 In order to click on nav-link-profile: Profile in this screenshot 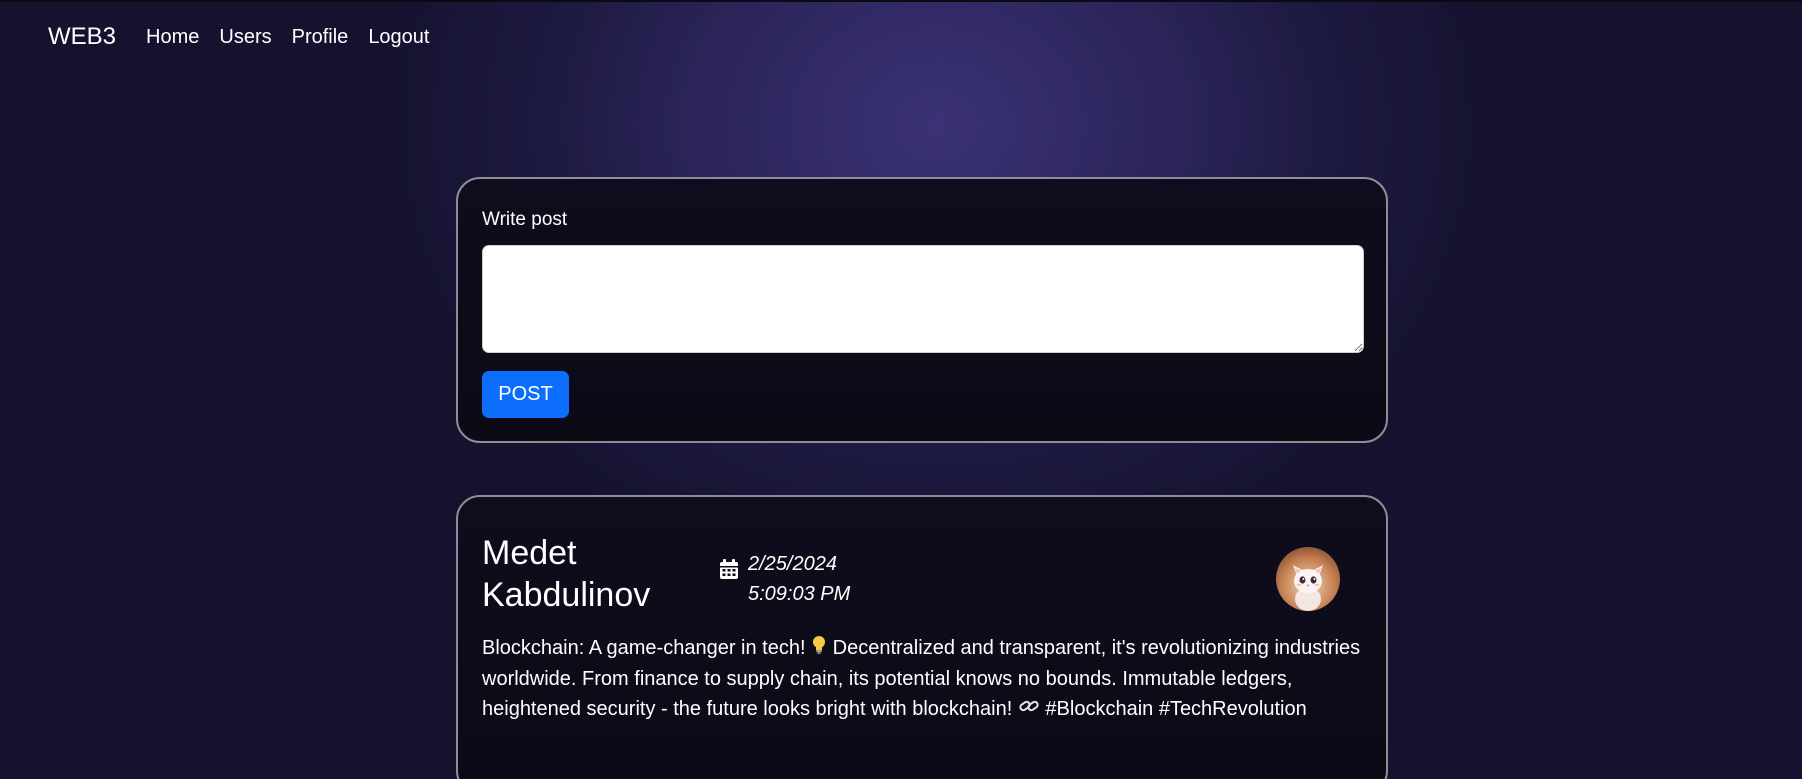, I will do `click(320, 37)`.